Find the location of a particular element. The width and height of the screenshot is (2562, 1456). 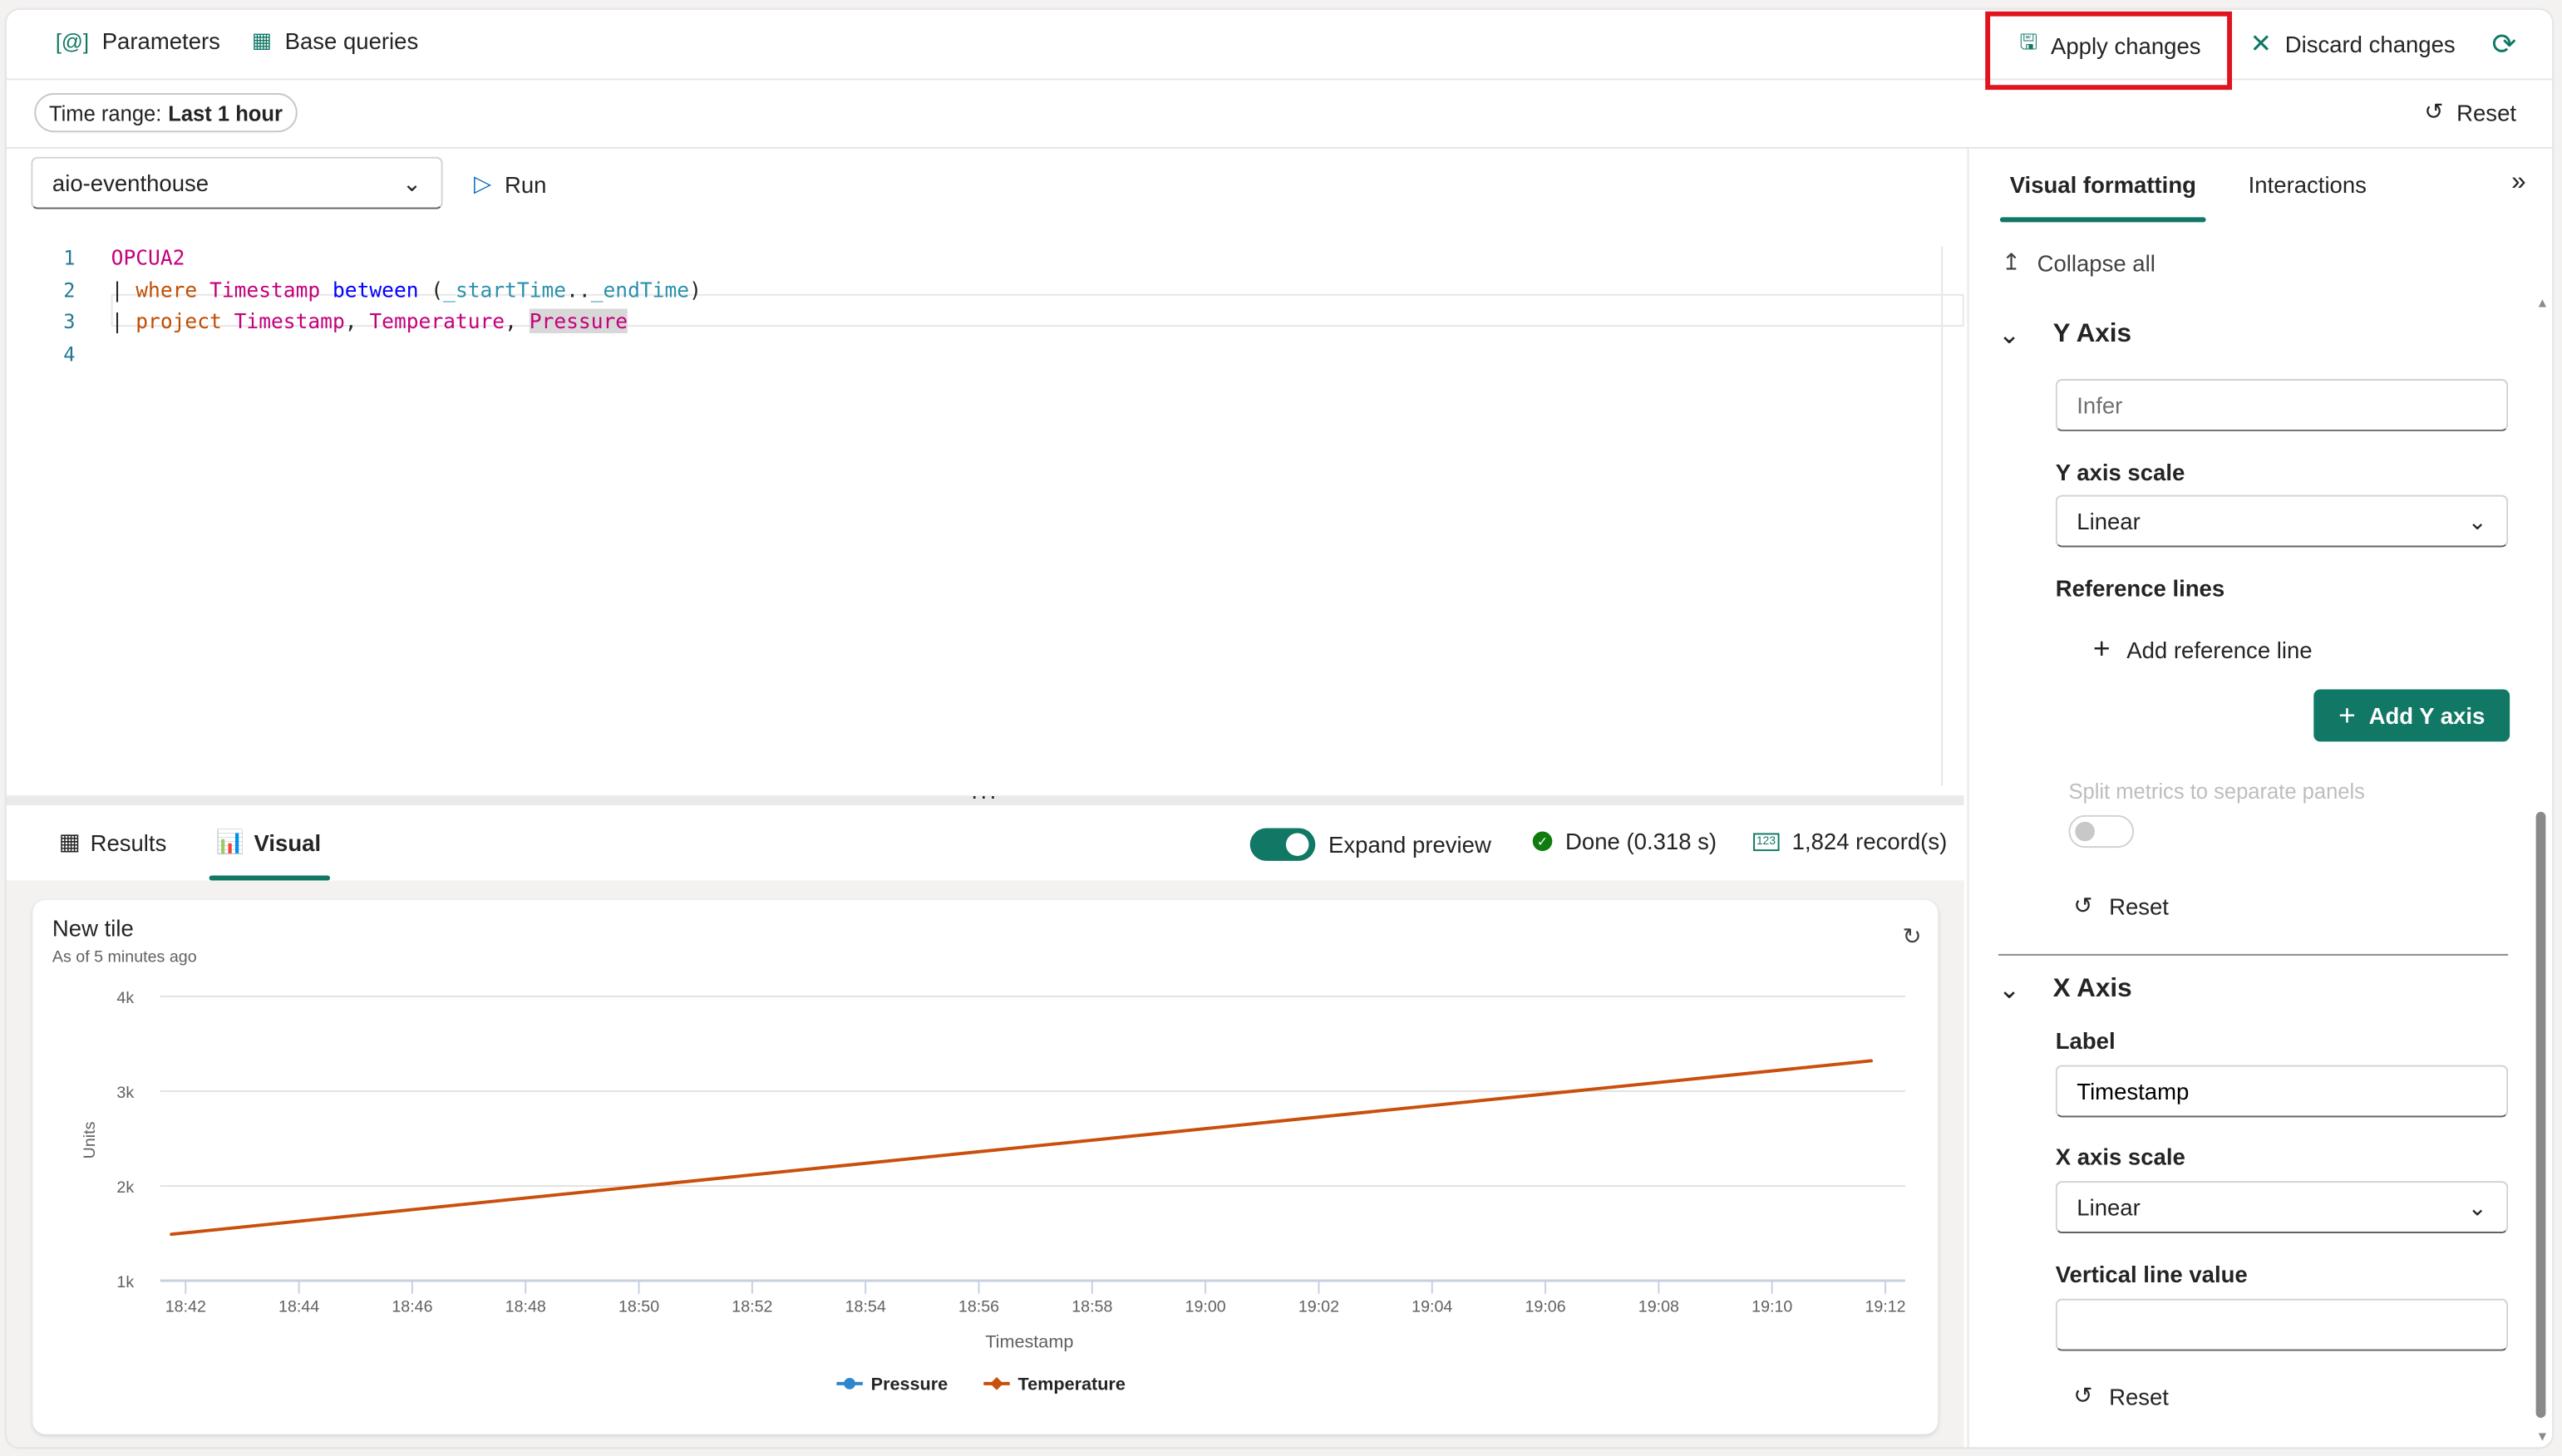

record-count: 123 1,824 record(s) is located at coordinates (1850, 841).